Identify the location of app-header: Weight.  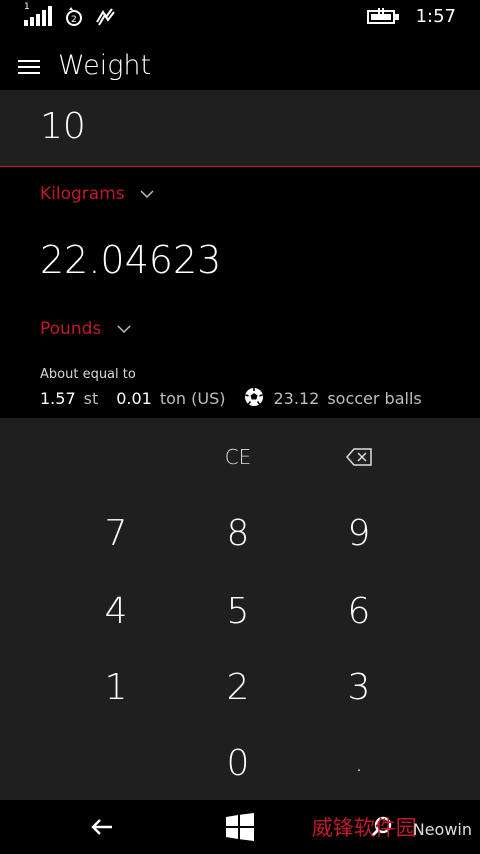
(240, 67).